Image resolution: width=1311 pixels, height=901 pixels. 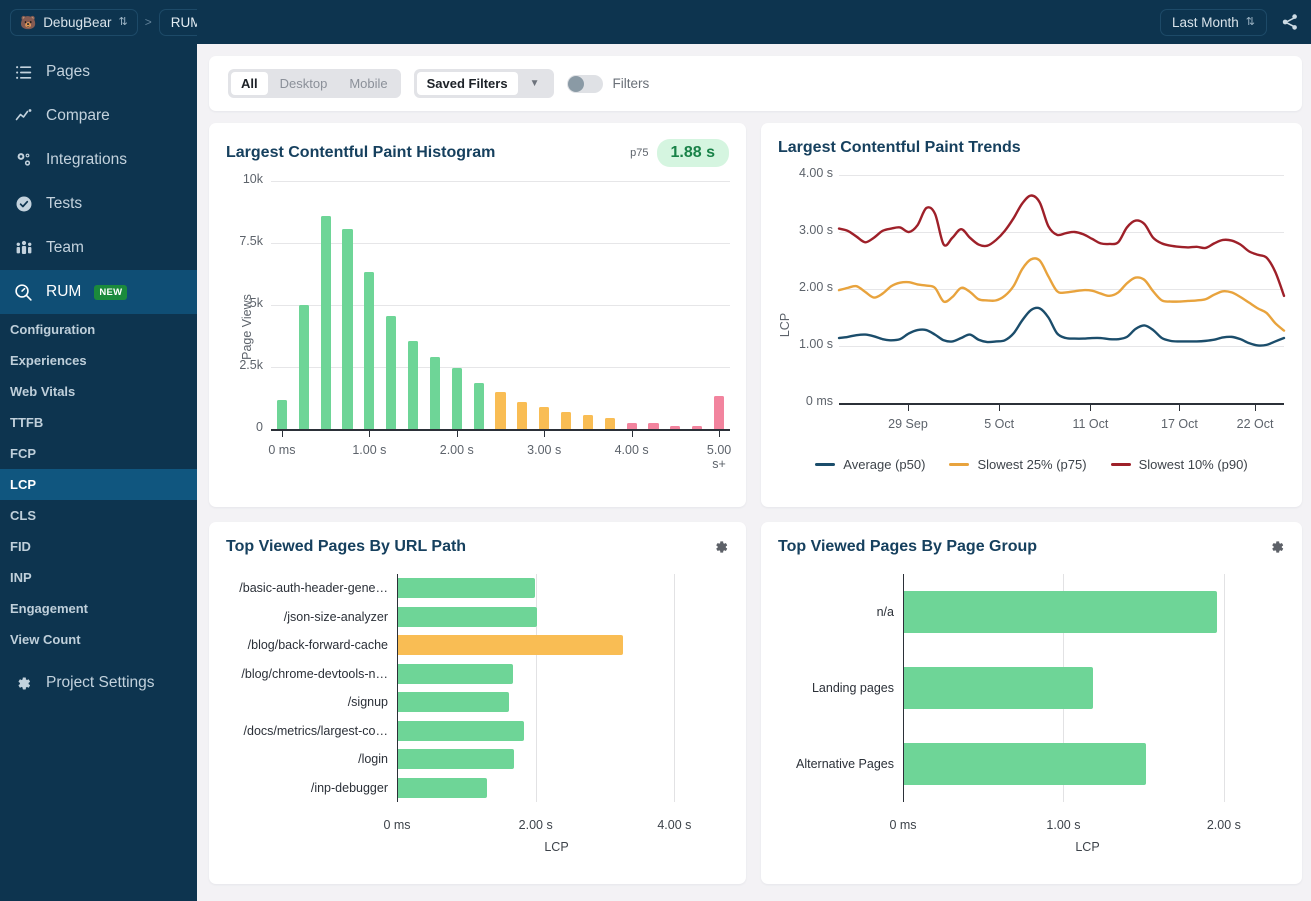 I want to click on x-axis-tick: 3.00 s, so click(x=544, y=450).